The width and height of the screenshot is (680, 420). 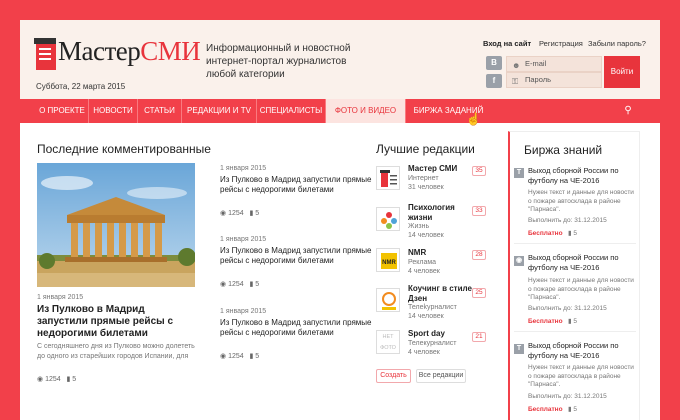 What do you see at coordinates (129, 51) in the screenshot?
I see `logo: МастерСМИ` at bounding box center [129, 51].